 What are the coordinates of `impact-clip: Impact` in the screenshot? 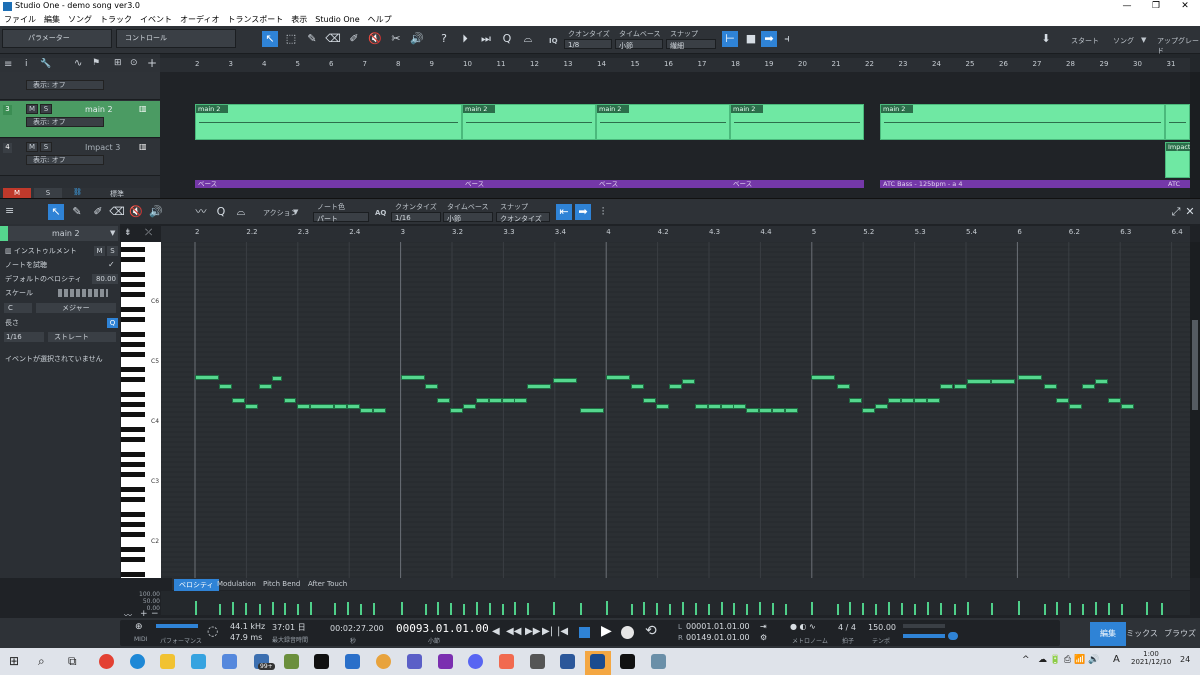 It's located at (1182, 160).